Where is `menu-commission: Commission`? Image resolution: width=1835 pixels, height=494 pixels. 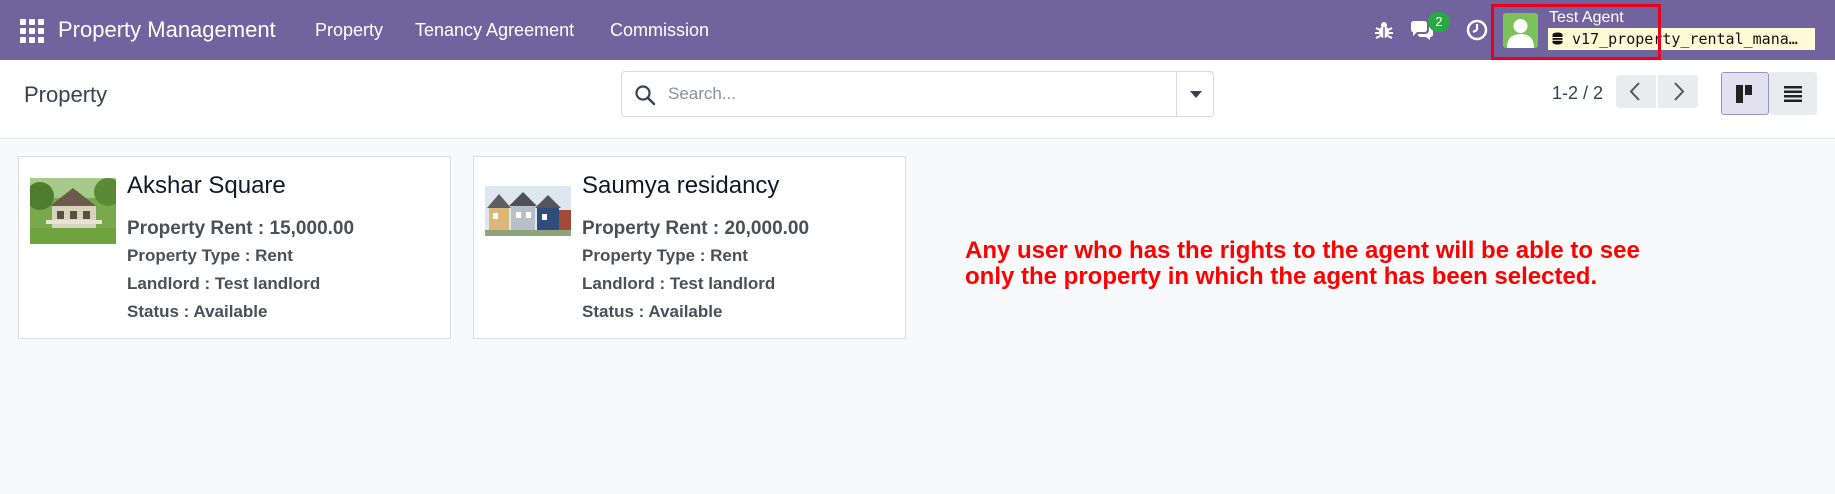 menu-commission: Commission is located at coordinates (659, 30).